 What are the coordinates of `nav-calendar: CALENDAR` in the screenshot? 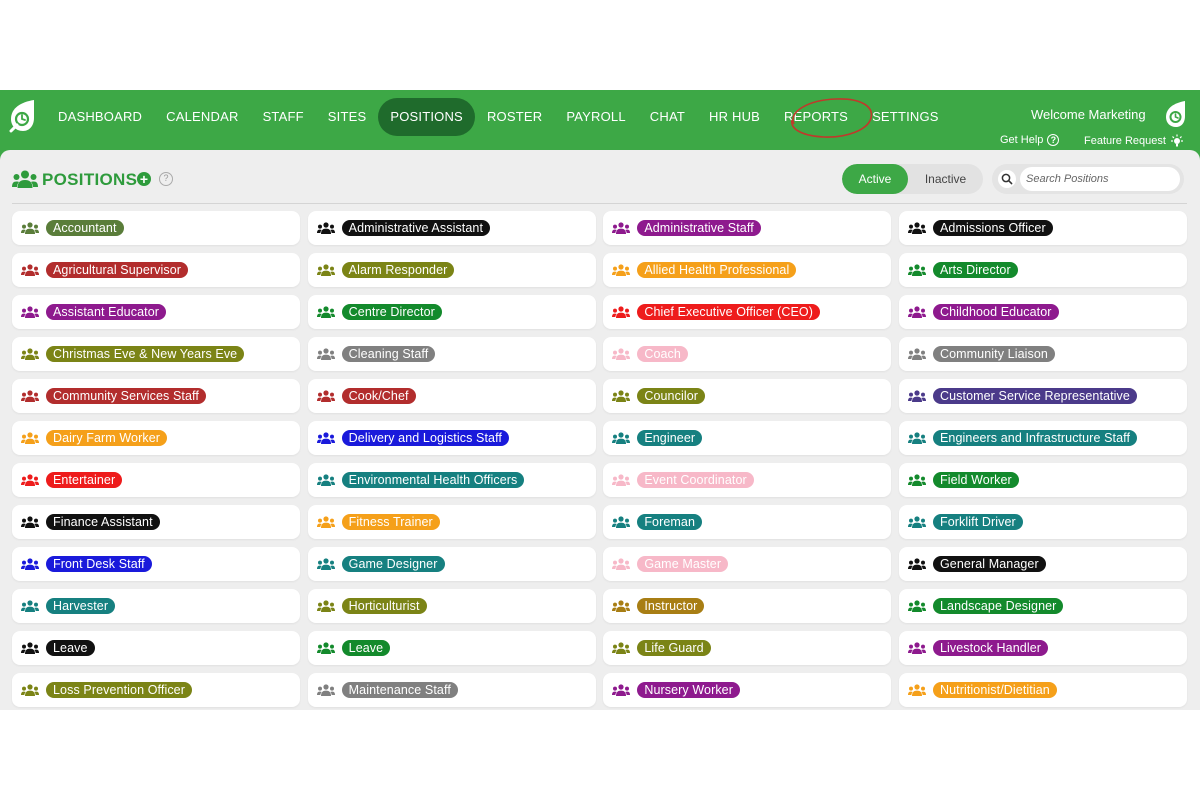 It's located at (202, 117).